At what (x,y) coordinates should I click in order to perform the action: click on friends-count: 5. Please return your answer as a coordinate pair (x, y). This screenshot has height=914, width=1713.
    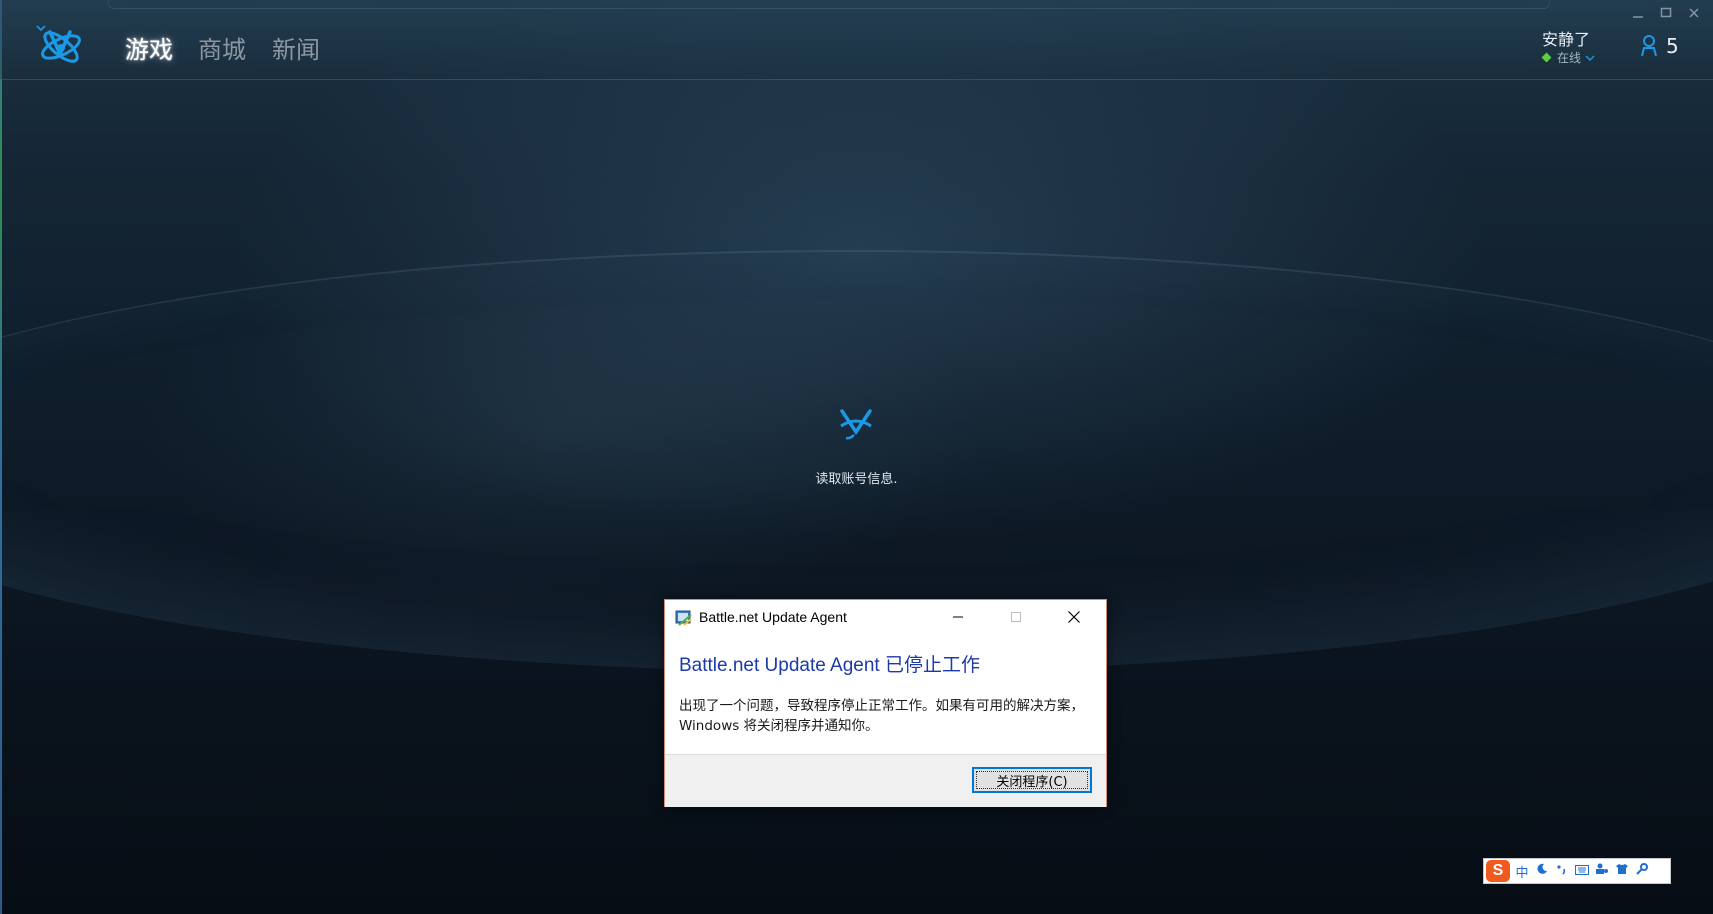
    Looking at the image, I should click on (1672, 46).